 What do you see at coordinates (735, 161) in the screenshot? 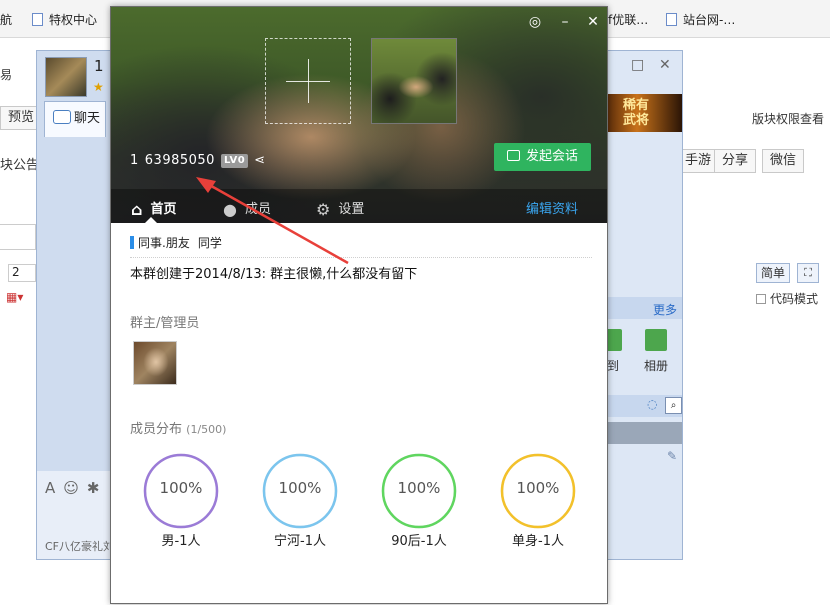
I see `share-button: 分享` at bounding box center [735, 161].